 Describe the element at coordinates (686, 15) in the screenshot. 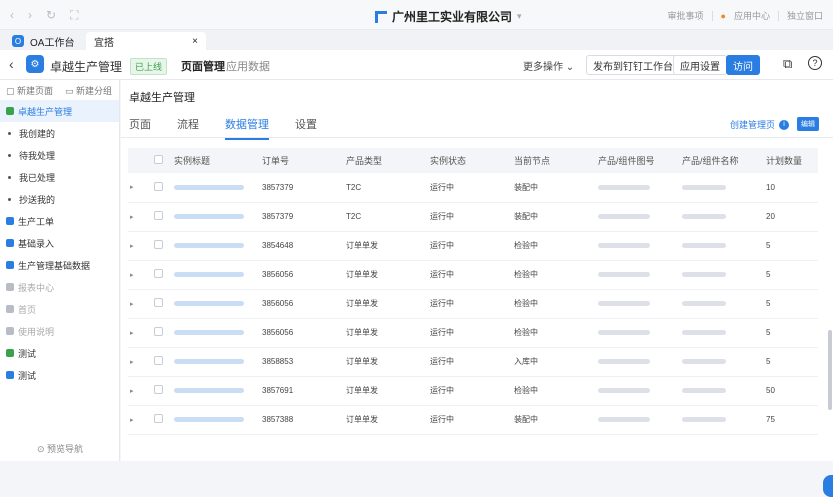

I see `approval-link: 审批事项` at that location.